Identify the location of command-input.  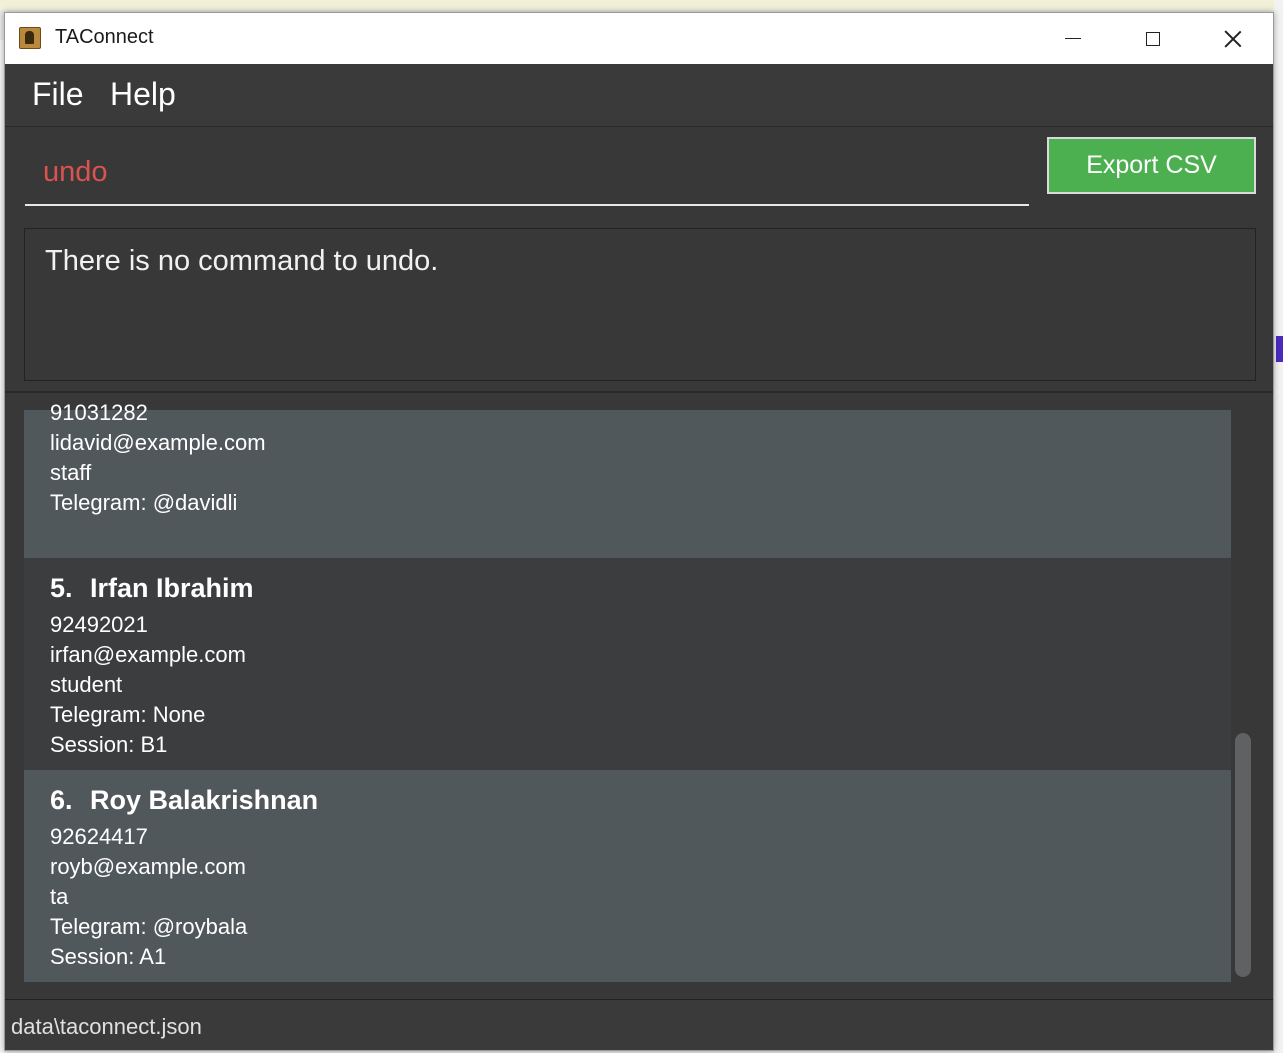
(527, 173).